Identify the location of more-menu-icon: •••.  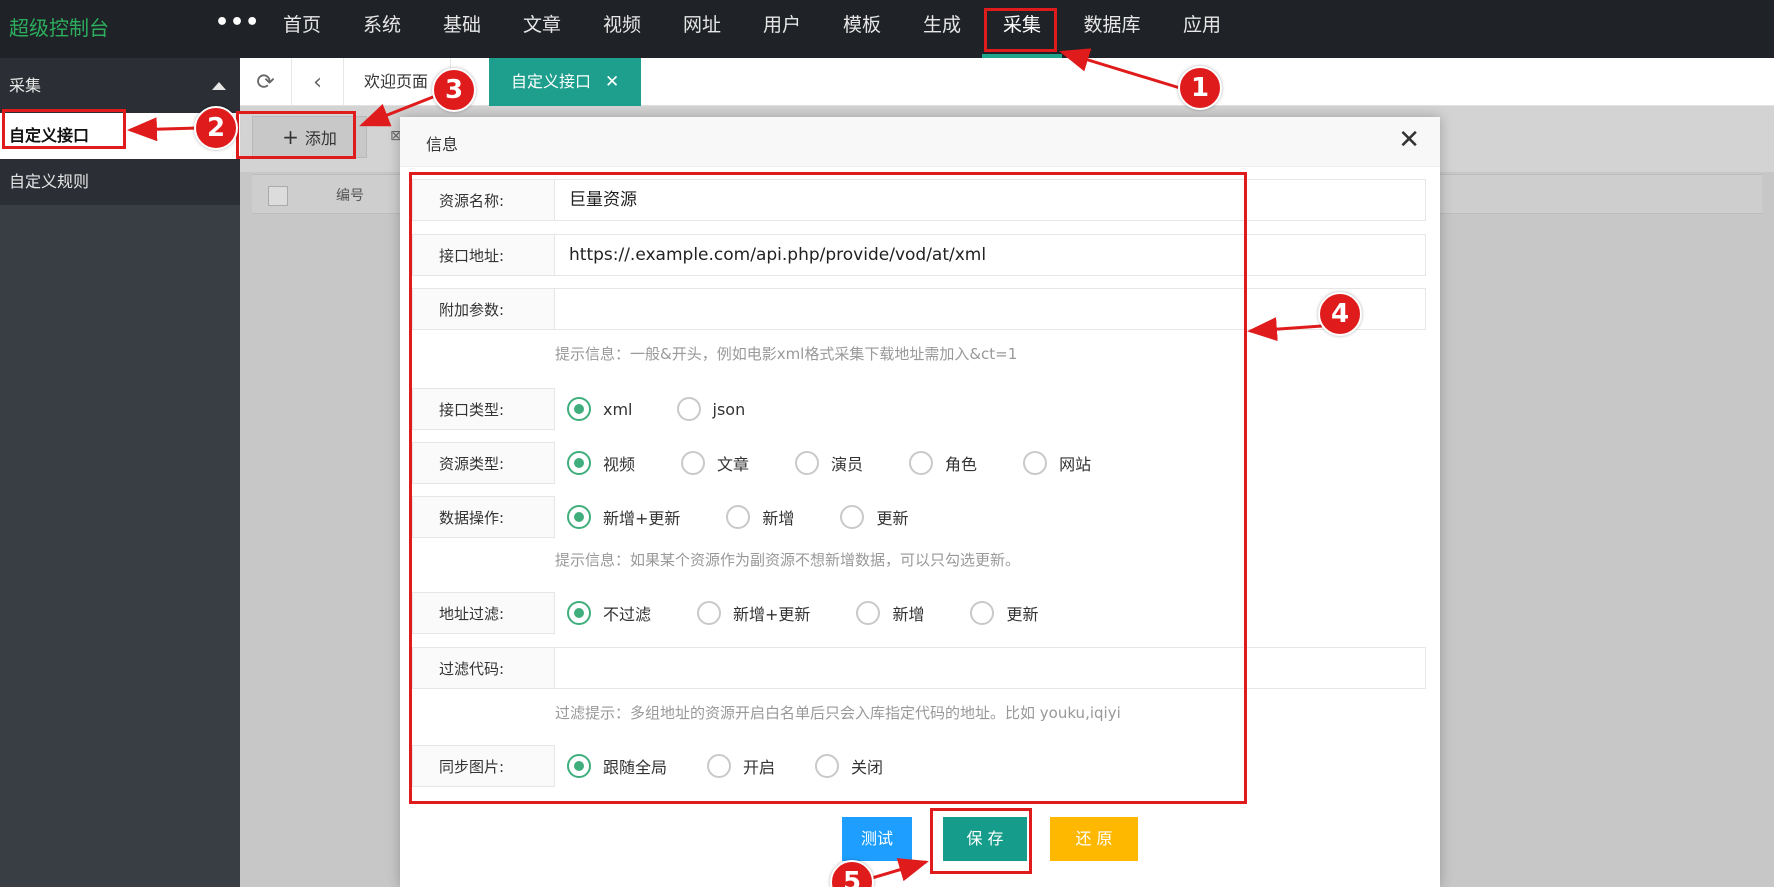
(237, 22).